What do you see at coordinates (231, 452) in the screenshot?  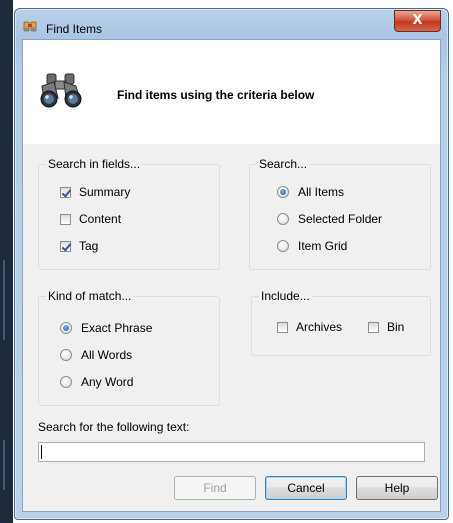 I see `search-text-input` at bounding box center [231, 452].